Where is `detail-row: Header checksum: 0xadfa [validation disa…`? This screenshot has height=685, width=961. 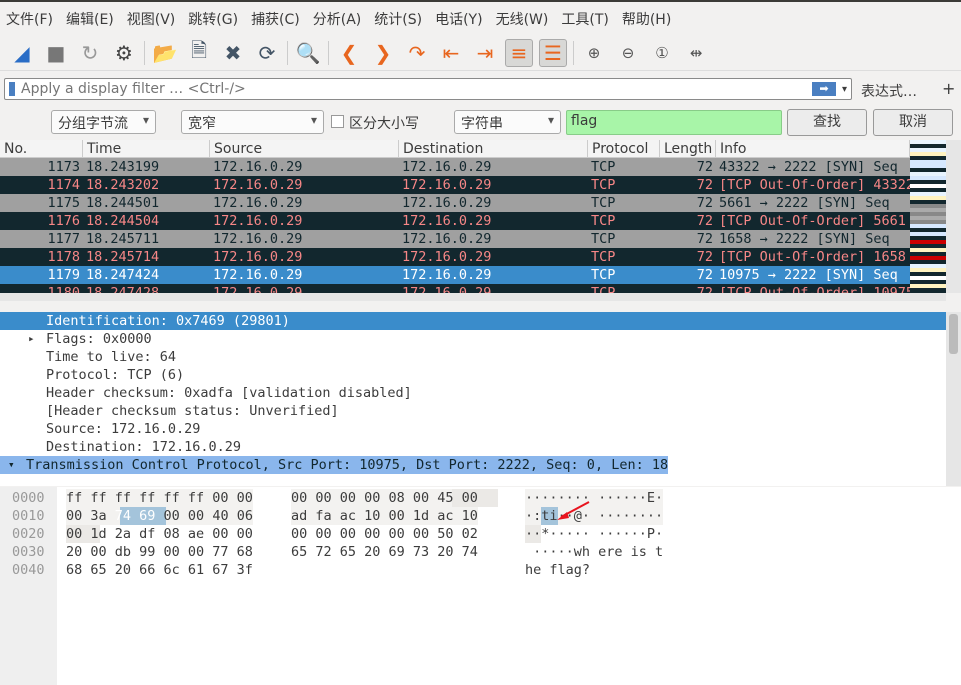 detail-row: Header checksum: 0xadfa [validation disa… is located at coordinates (473, 393).